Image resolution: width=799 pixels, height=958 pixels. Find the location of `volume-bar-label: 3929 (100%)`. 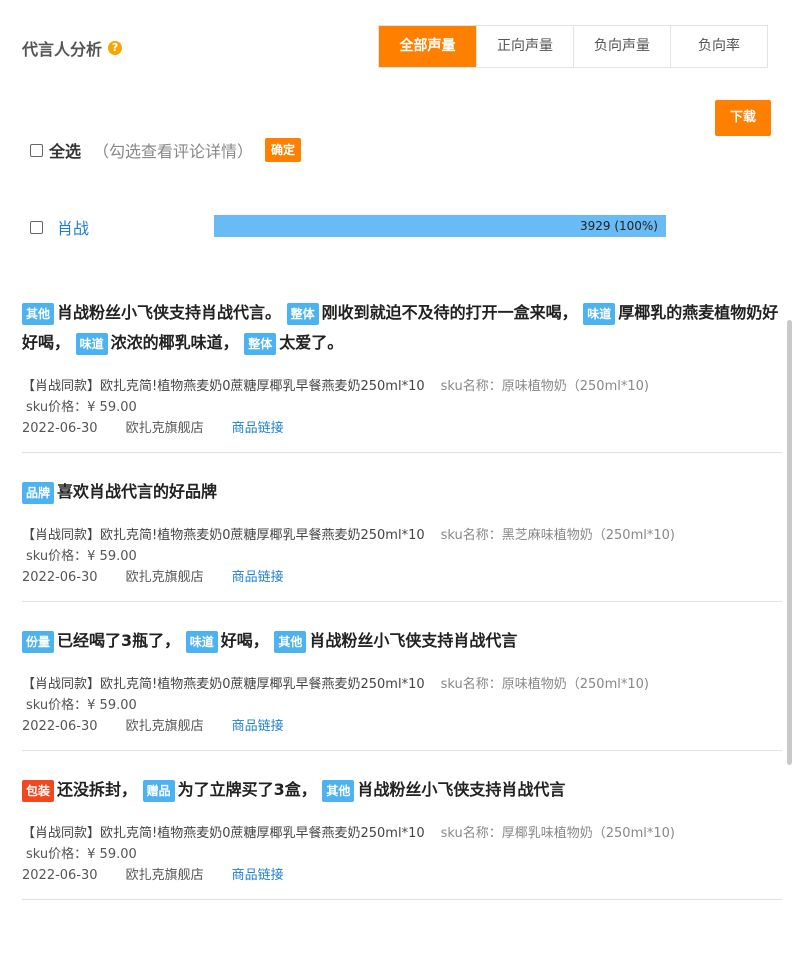

volume-bar-label: 3929 (100%) is located at coordinates (618, 226).